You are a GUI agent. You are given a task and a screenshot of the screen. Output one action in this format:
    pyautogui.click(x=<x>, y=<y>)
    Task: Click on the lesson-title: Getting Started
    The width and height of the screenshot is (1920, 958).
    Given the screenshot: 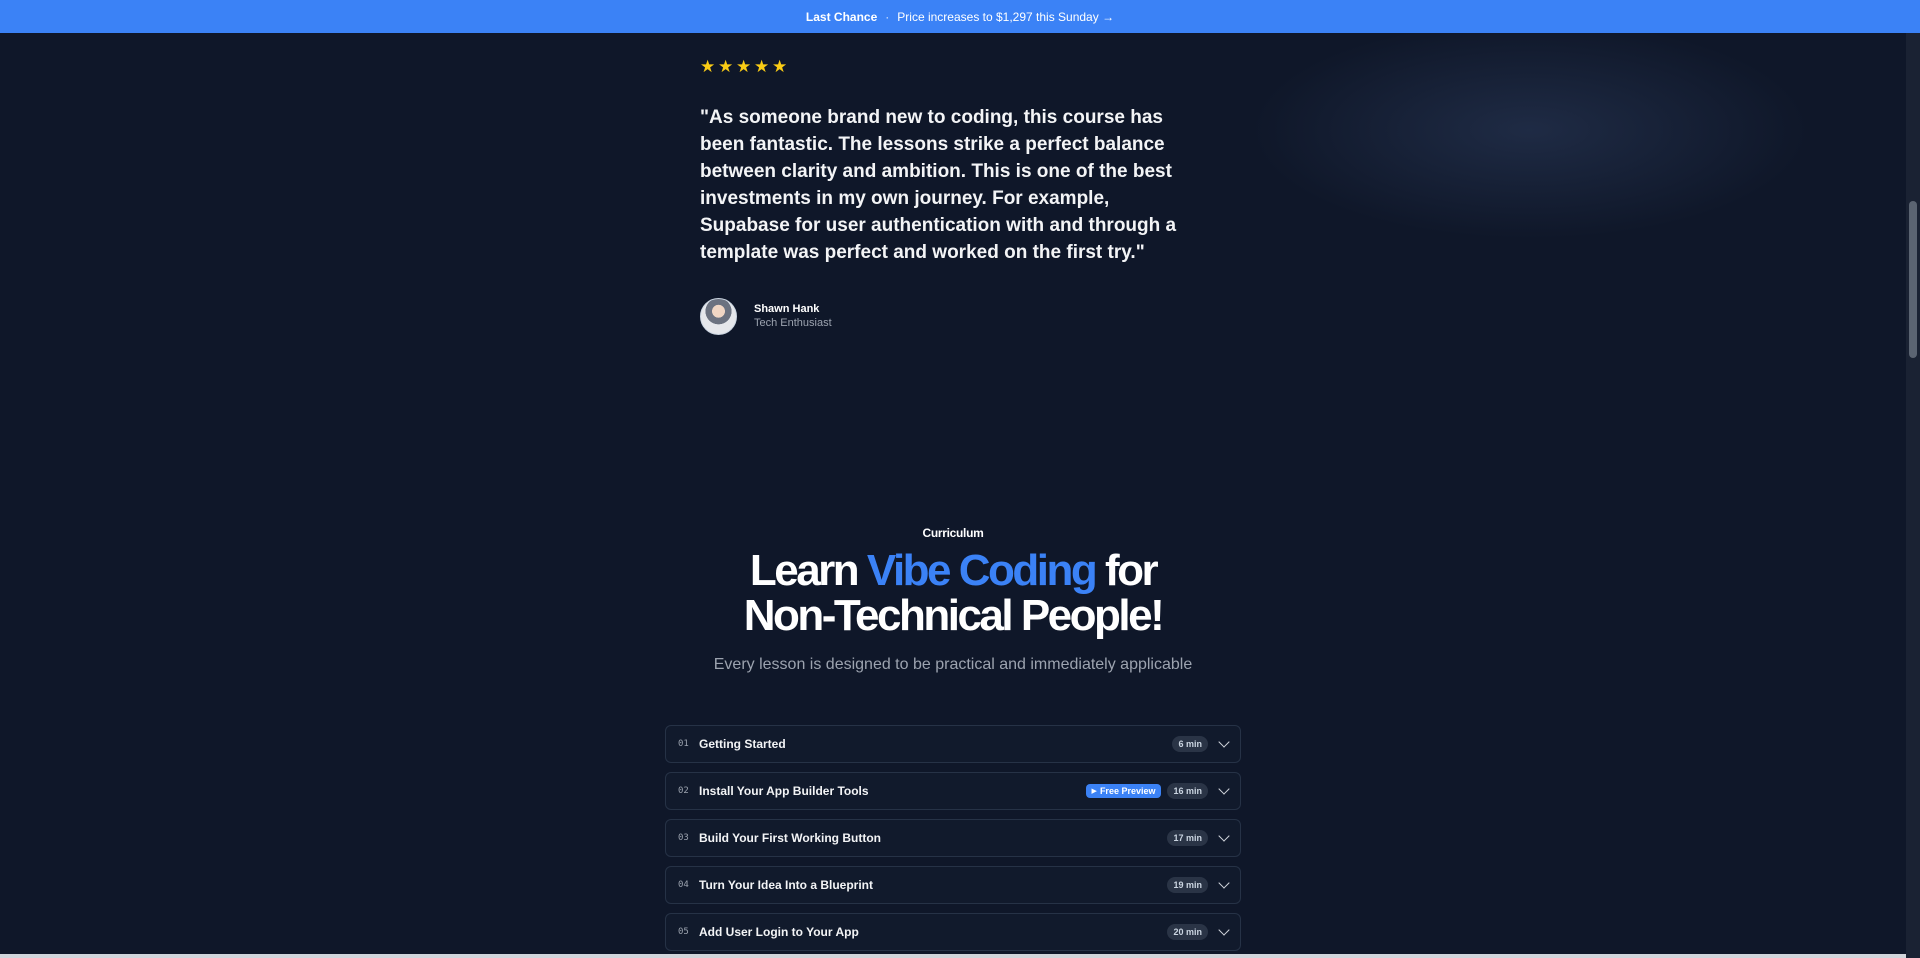 What is the action you would take?
    pyautogui.click(x=742, y=744)
    